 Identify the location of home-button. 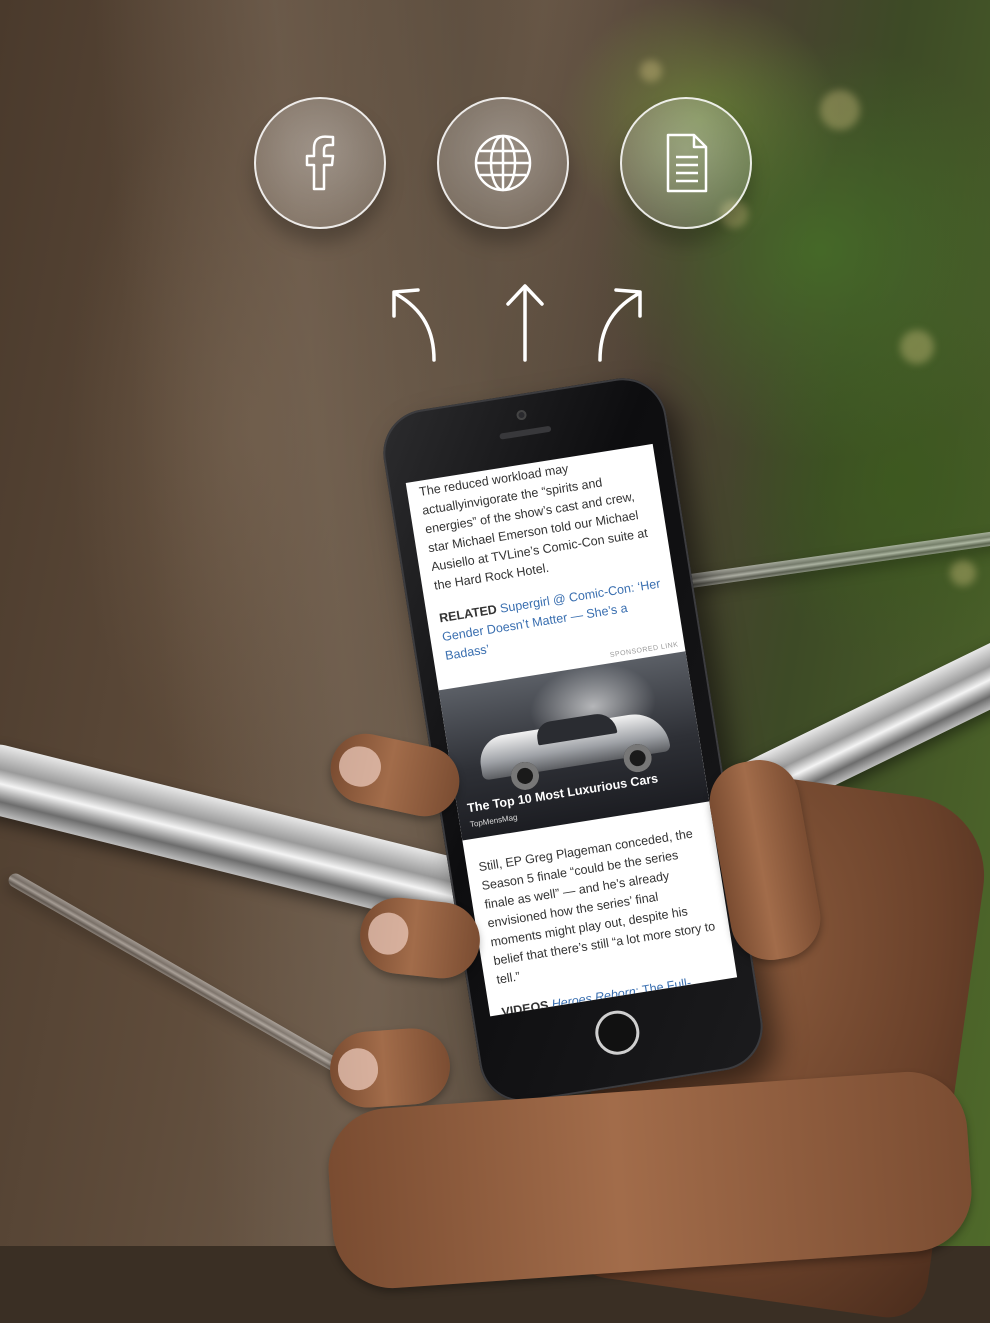
(617, 1032).